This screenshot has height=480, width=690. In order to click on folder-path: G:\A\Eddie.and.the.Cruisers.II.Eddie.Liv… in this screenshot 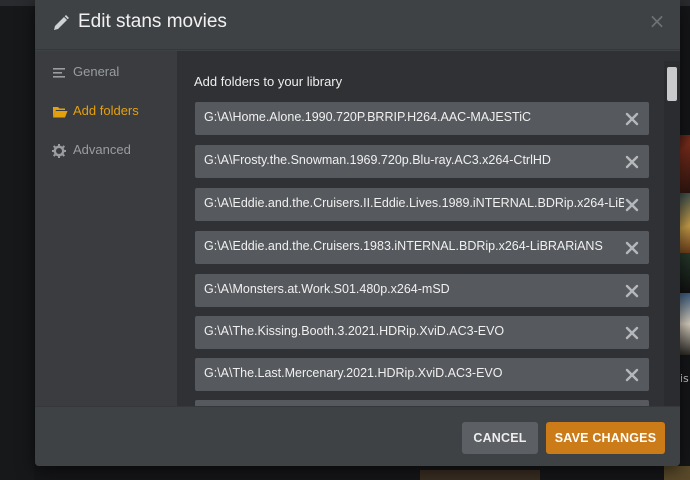, I will do `click(414, 203)`.